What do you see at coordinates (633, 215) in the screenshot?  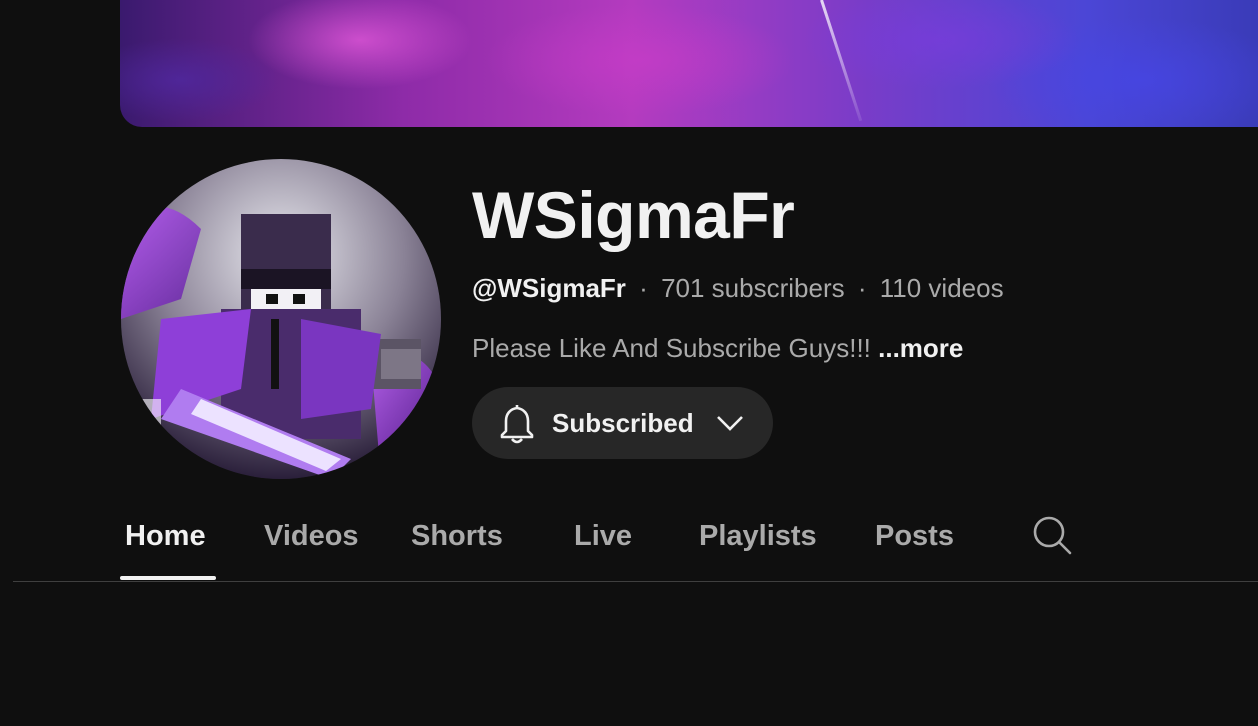 I see `channel-name: WSigmaFr` at bounding box center [633, 215].